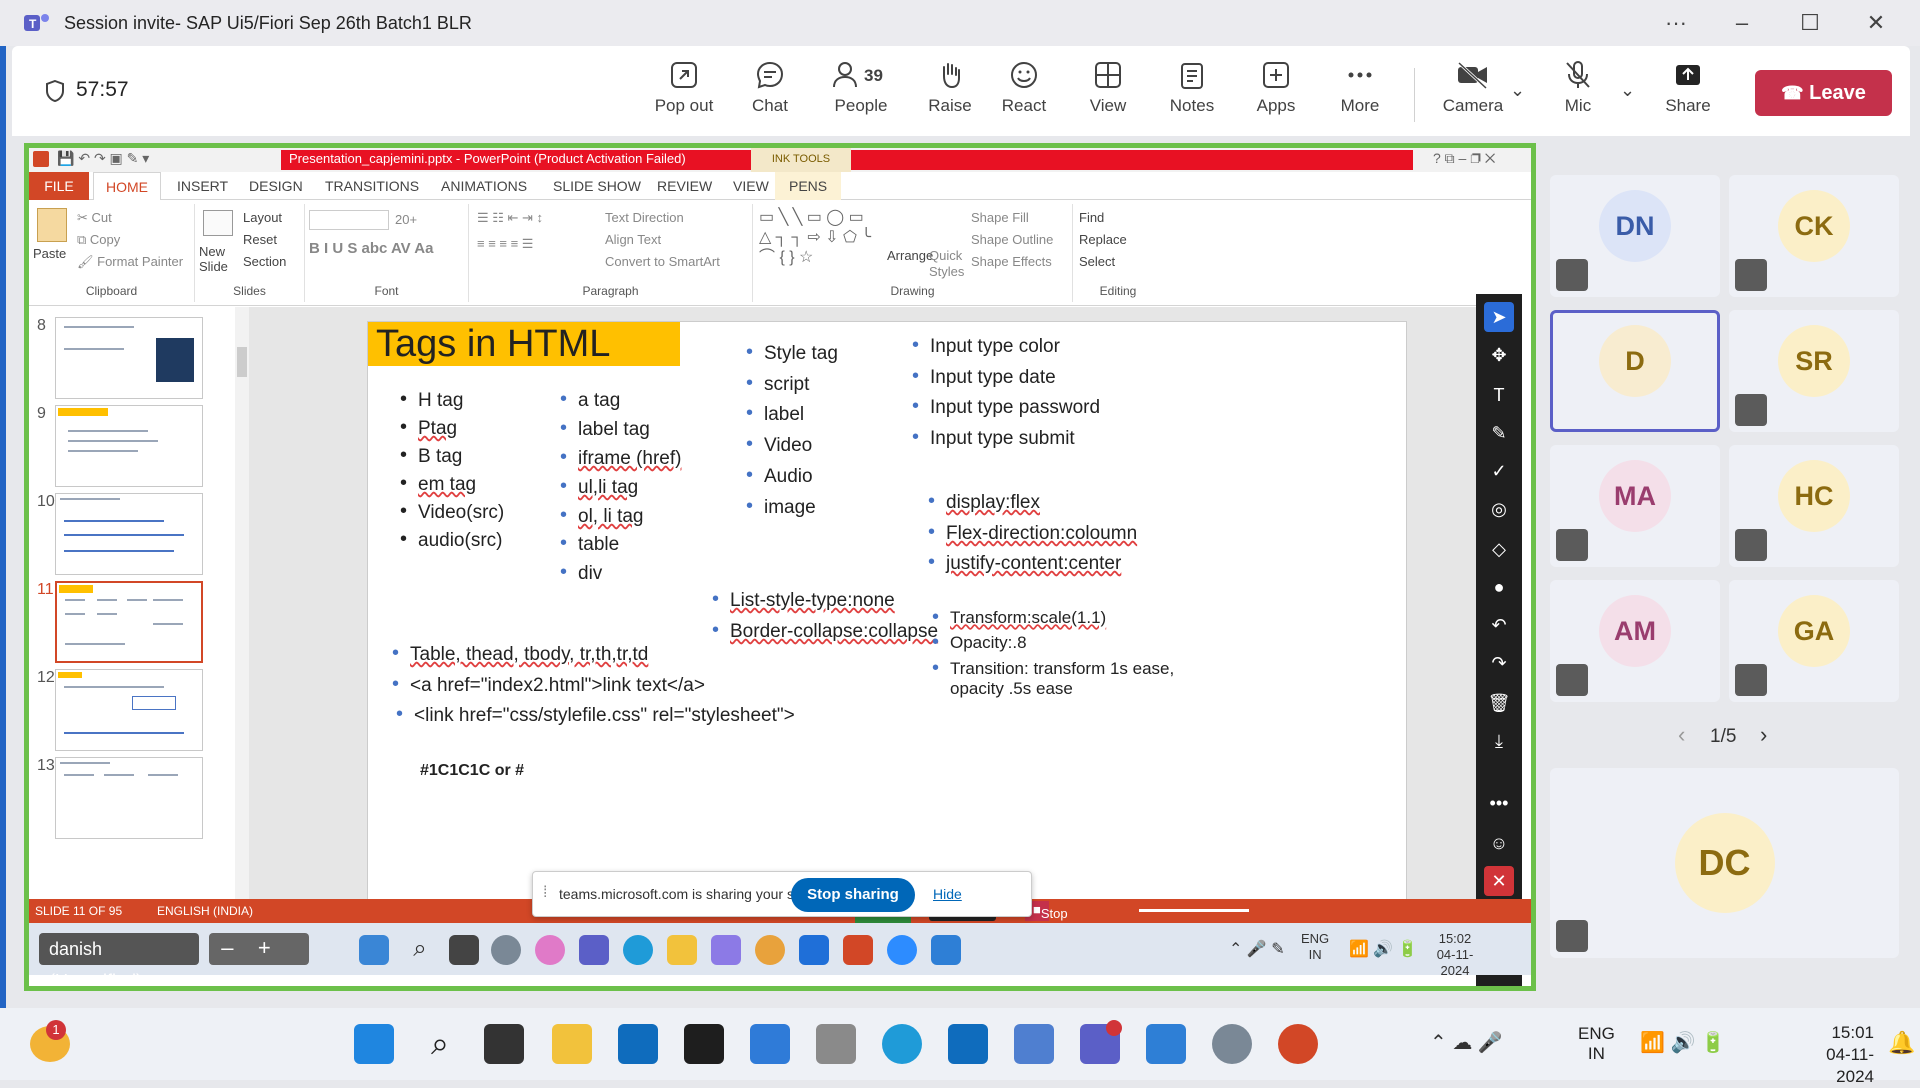  Describe the element at coordinates (1499, 803) in the screenshot. I see `more-tools-icon: •••` at that location.